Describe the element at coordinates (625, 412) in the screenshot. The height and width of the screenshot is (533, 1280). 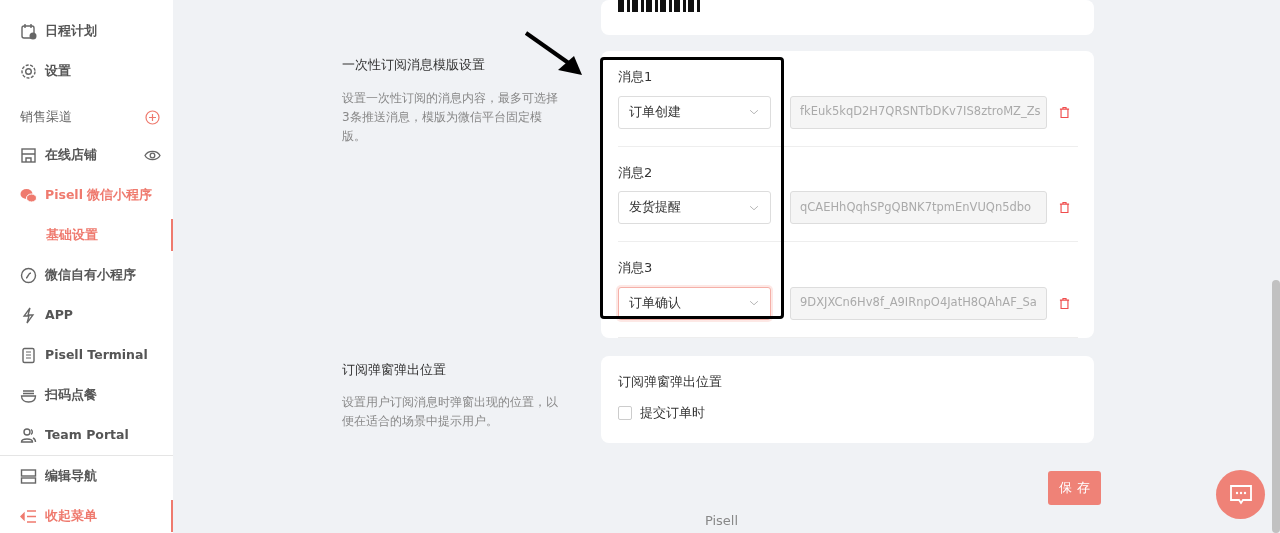
I see `checkbox` at that location.